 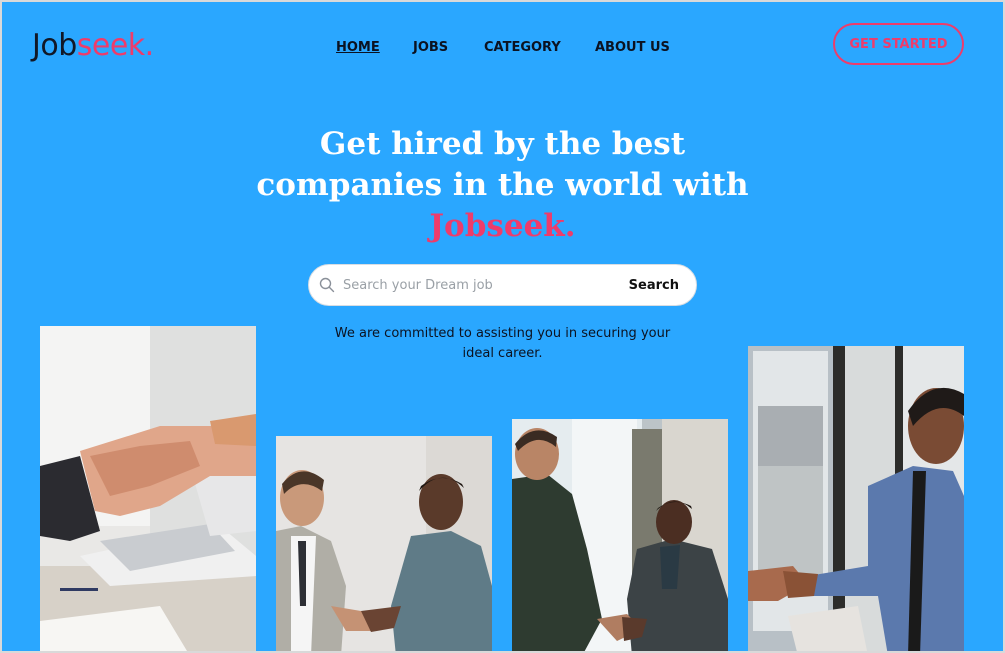 I want to click on search-input, so click(x=486, y=285).